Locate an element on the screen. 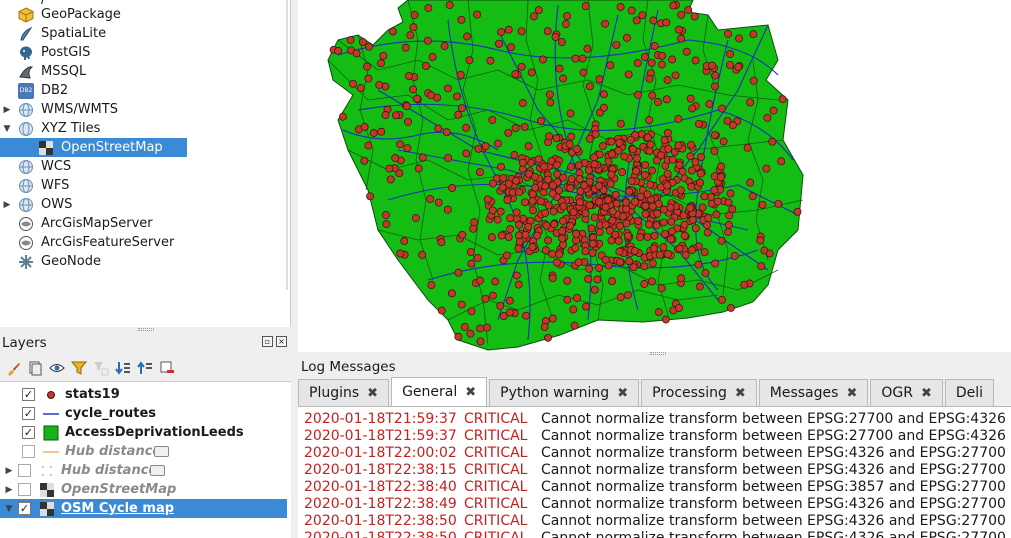  panel-resize-grip is located at coordinates (146, 329).